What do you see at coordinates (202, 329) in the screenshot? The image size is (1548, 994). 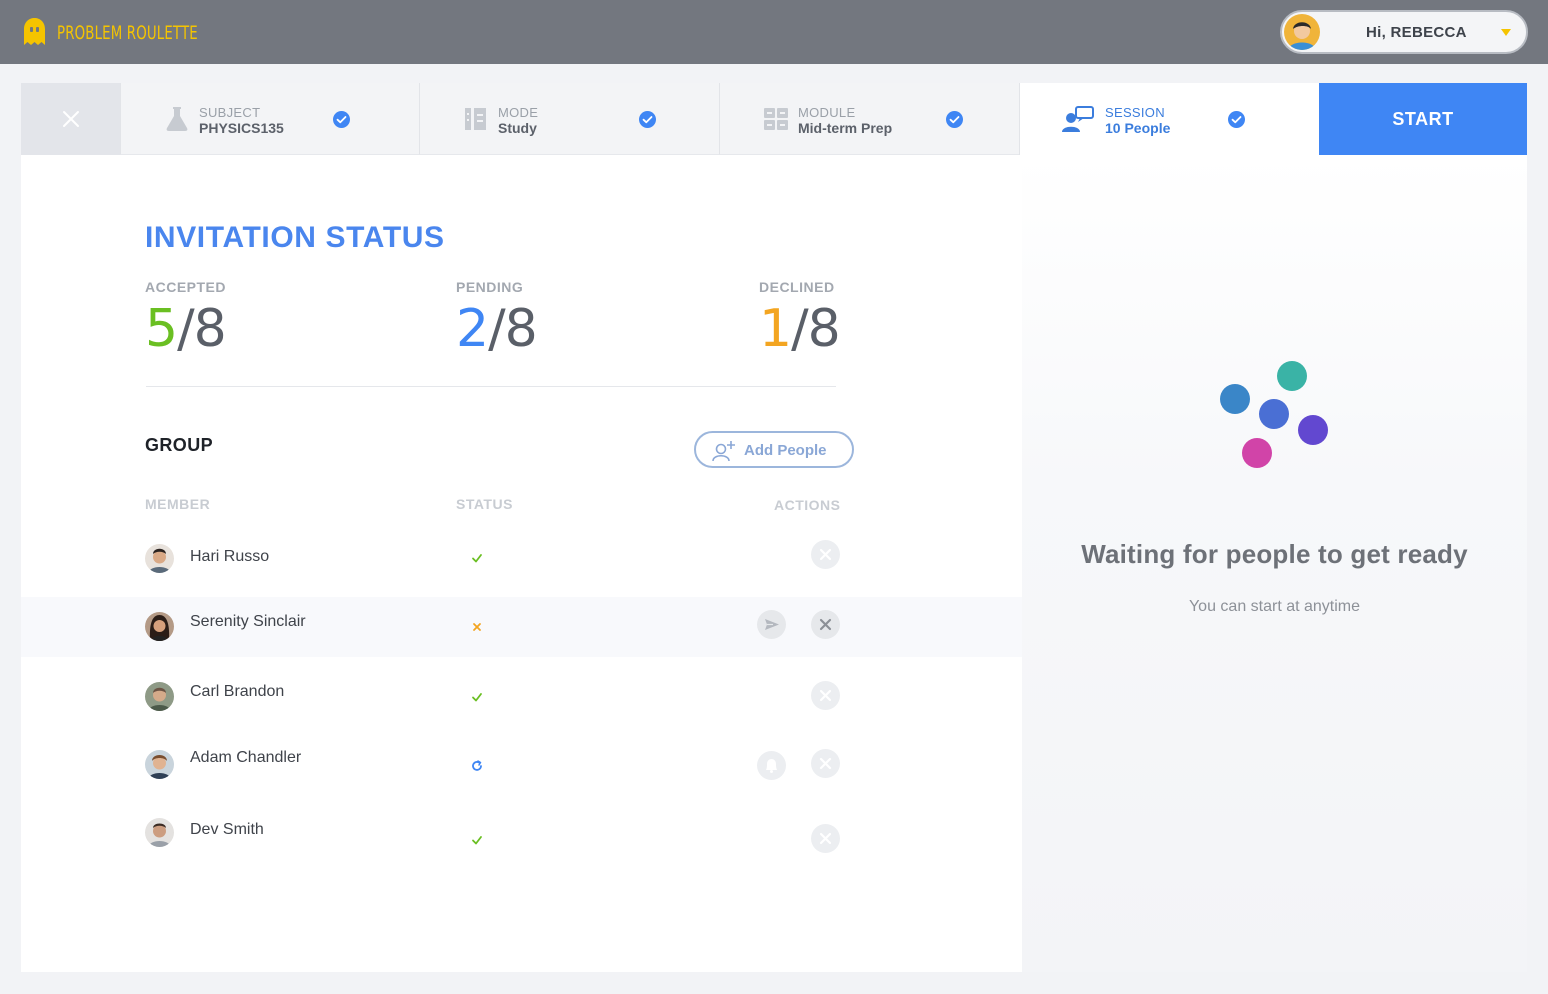 I see `accepted-total: /8` at bounding box center [202, 329].